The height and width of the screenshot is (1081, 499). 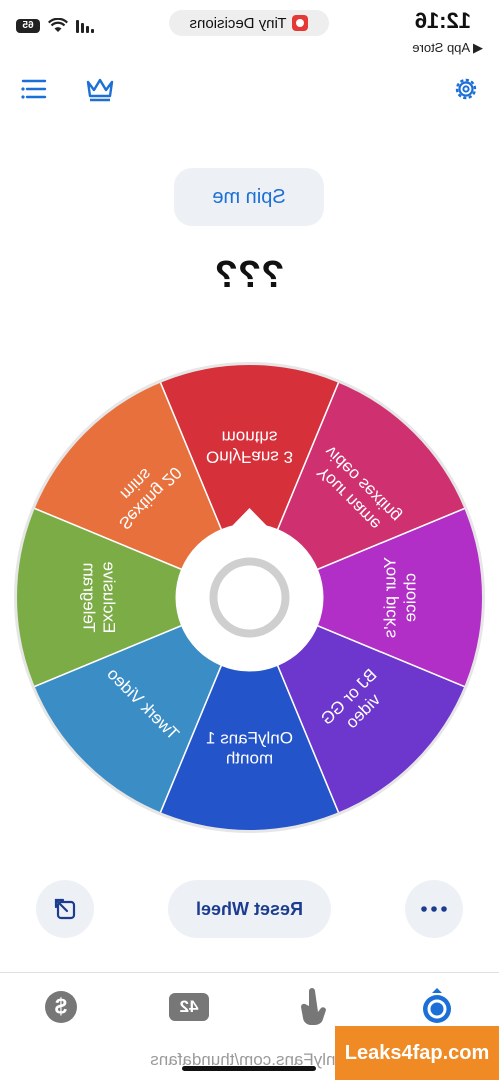 I want to click on wheel-label-line: Telegram, so click(x=89, y=598).